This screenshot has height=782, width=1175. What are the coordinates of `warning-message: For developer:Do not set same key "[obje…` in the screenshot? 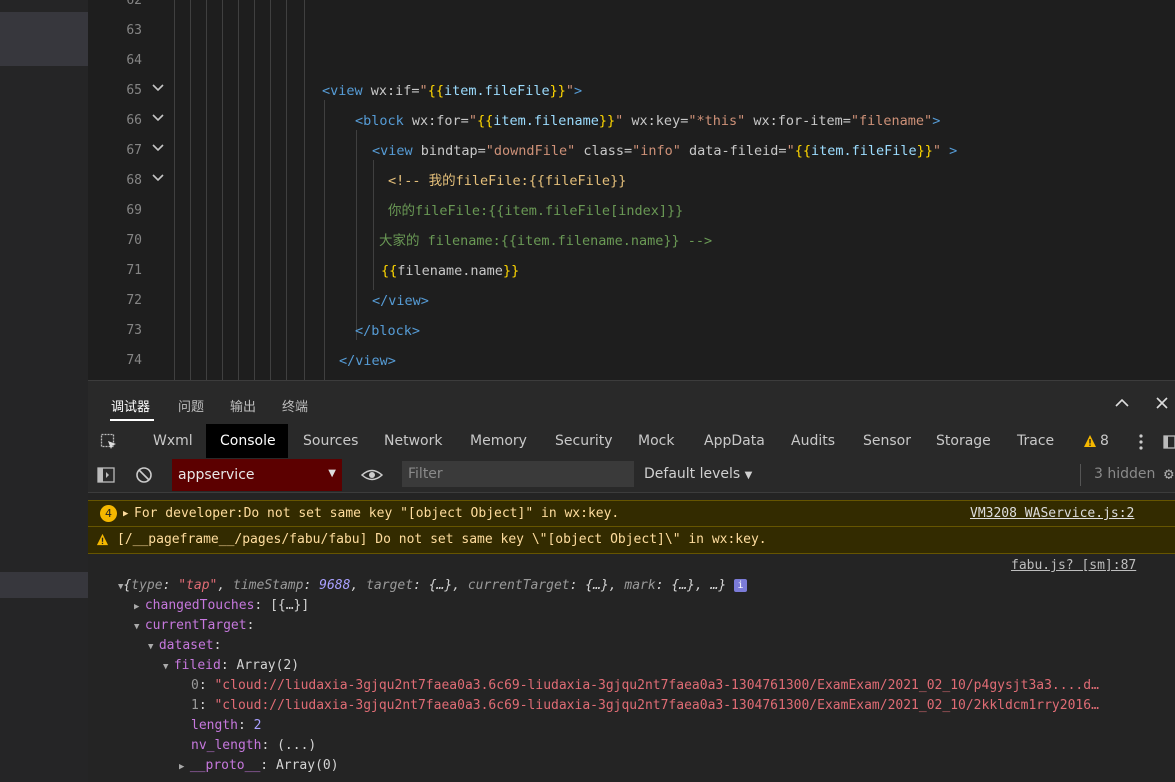 It's located at (377, 513).